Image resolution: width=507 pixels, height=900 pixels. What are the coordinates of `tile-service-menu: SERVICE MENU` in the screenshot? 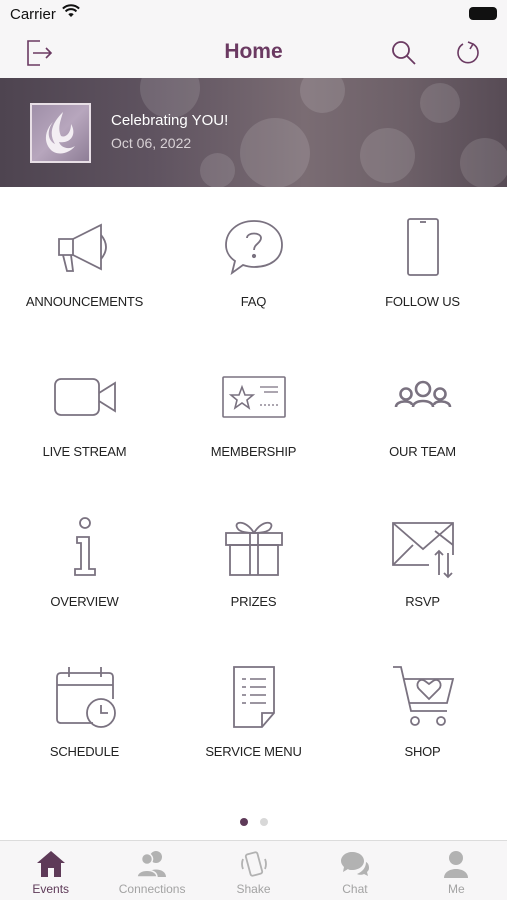 It's located at (253, 725).